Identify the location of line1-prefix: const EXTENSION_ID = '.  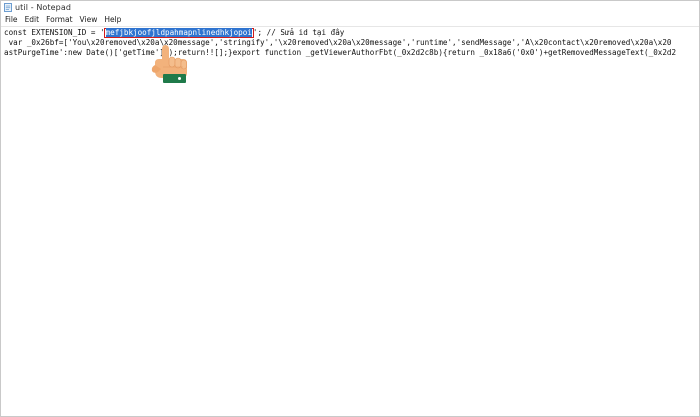
(54, 32).